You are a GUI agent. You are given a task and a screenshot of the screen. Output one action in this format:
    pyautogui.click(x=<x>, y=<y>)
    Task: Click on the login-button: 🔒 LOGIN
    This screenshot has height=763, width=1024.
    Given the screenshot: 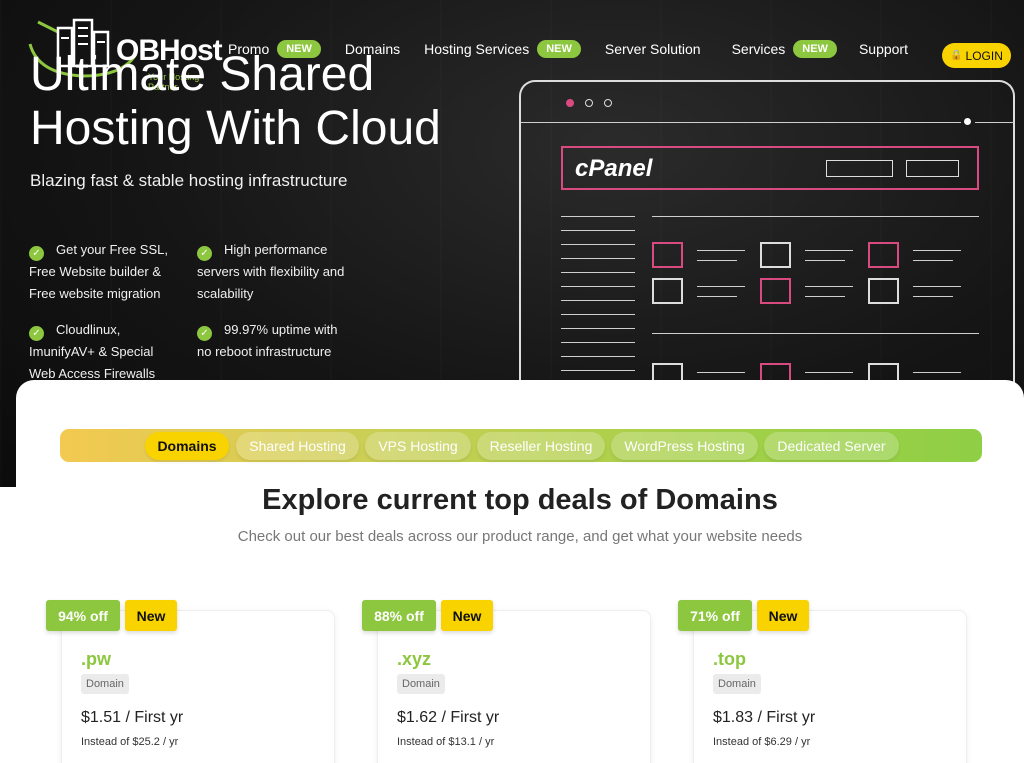 What is the action you would take?
    pyautogui.click(x=976, y=55)
    